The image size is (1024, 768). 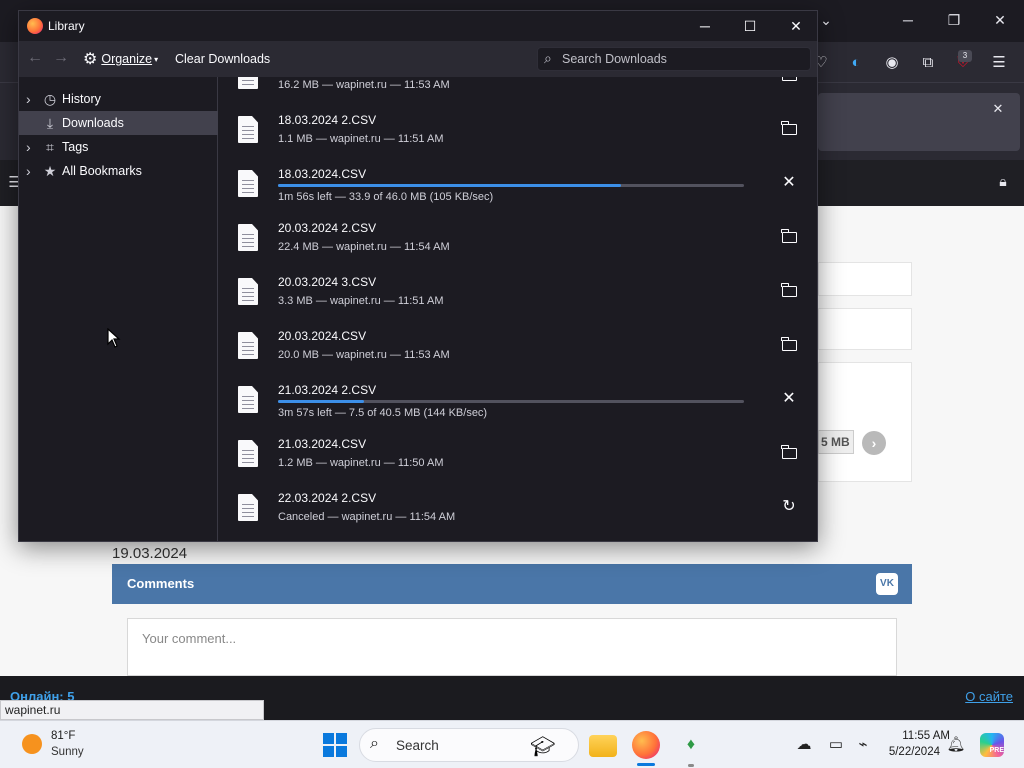 I want to click on download-status: 1.2 MB — wapinet.ru — 11:50 AM, so click(x=361, y=463).